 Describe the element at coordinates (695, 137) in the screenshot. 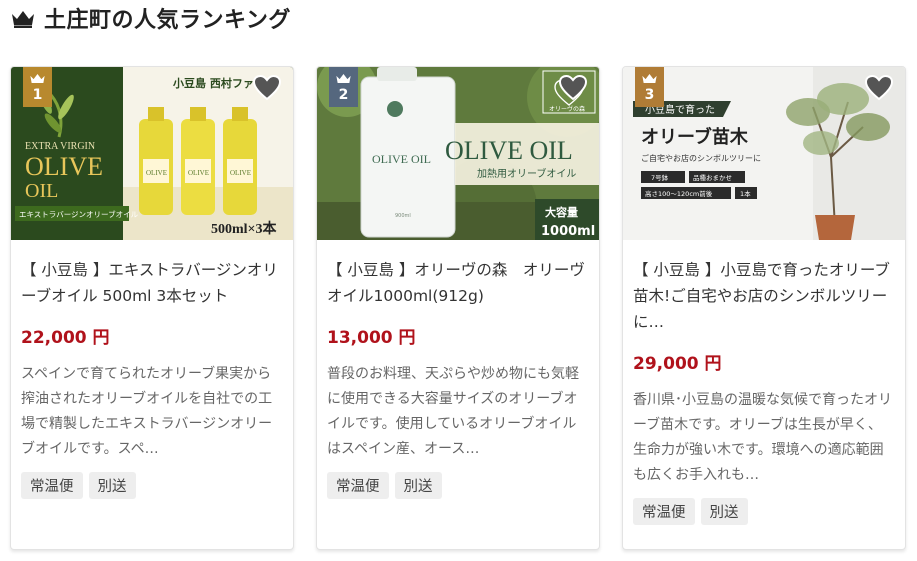

I see `headline-text: オリーブ苗木` at that location.